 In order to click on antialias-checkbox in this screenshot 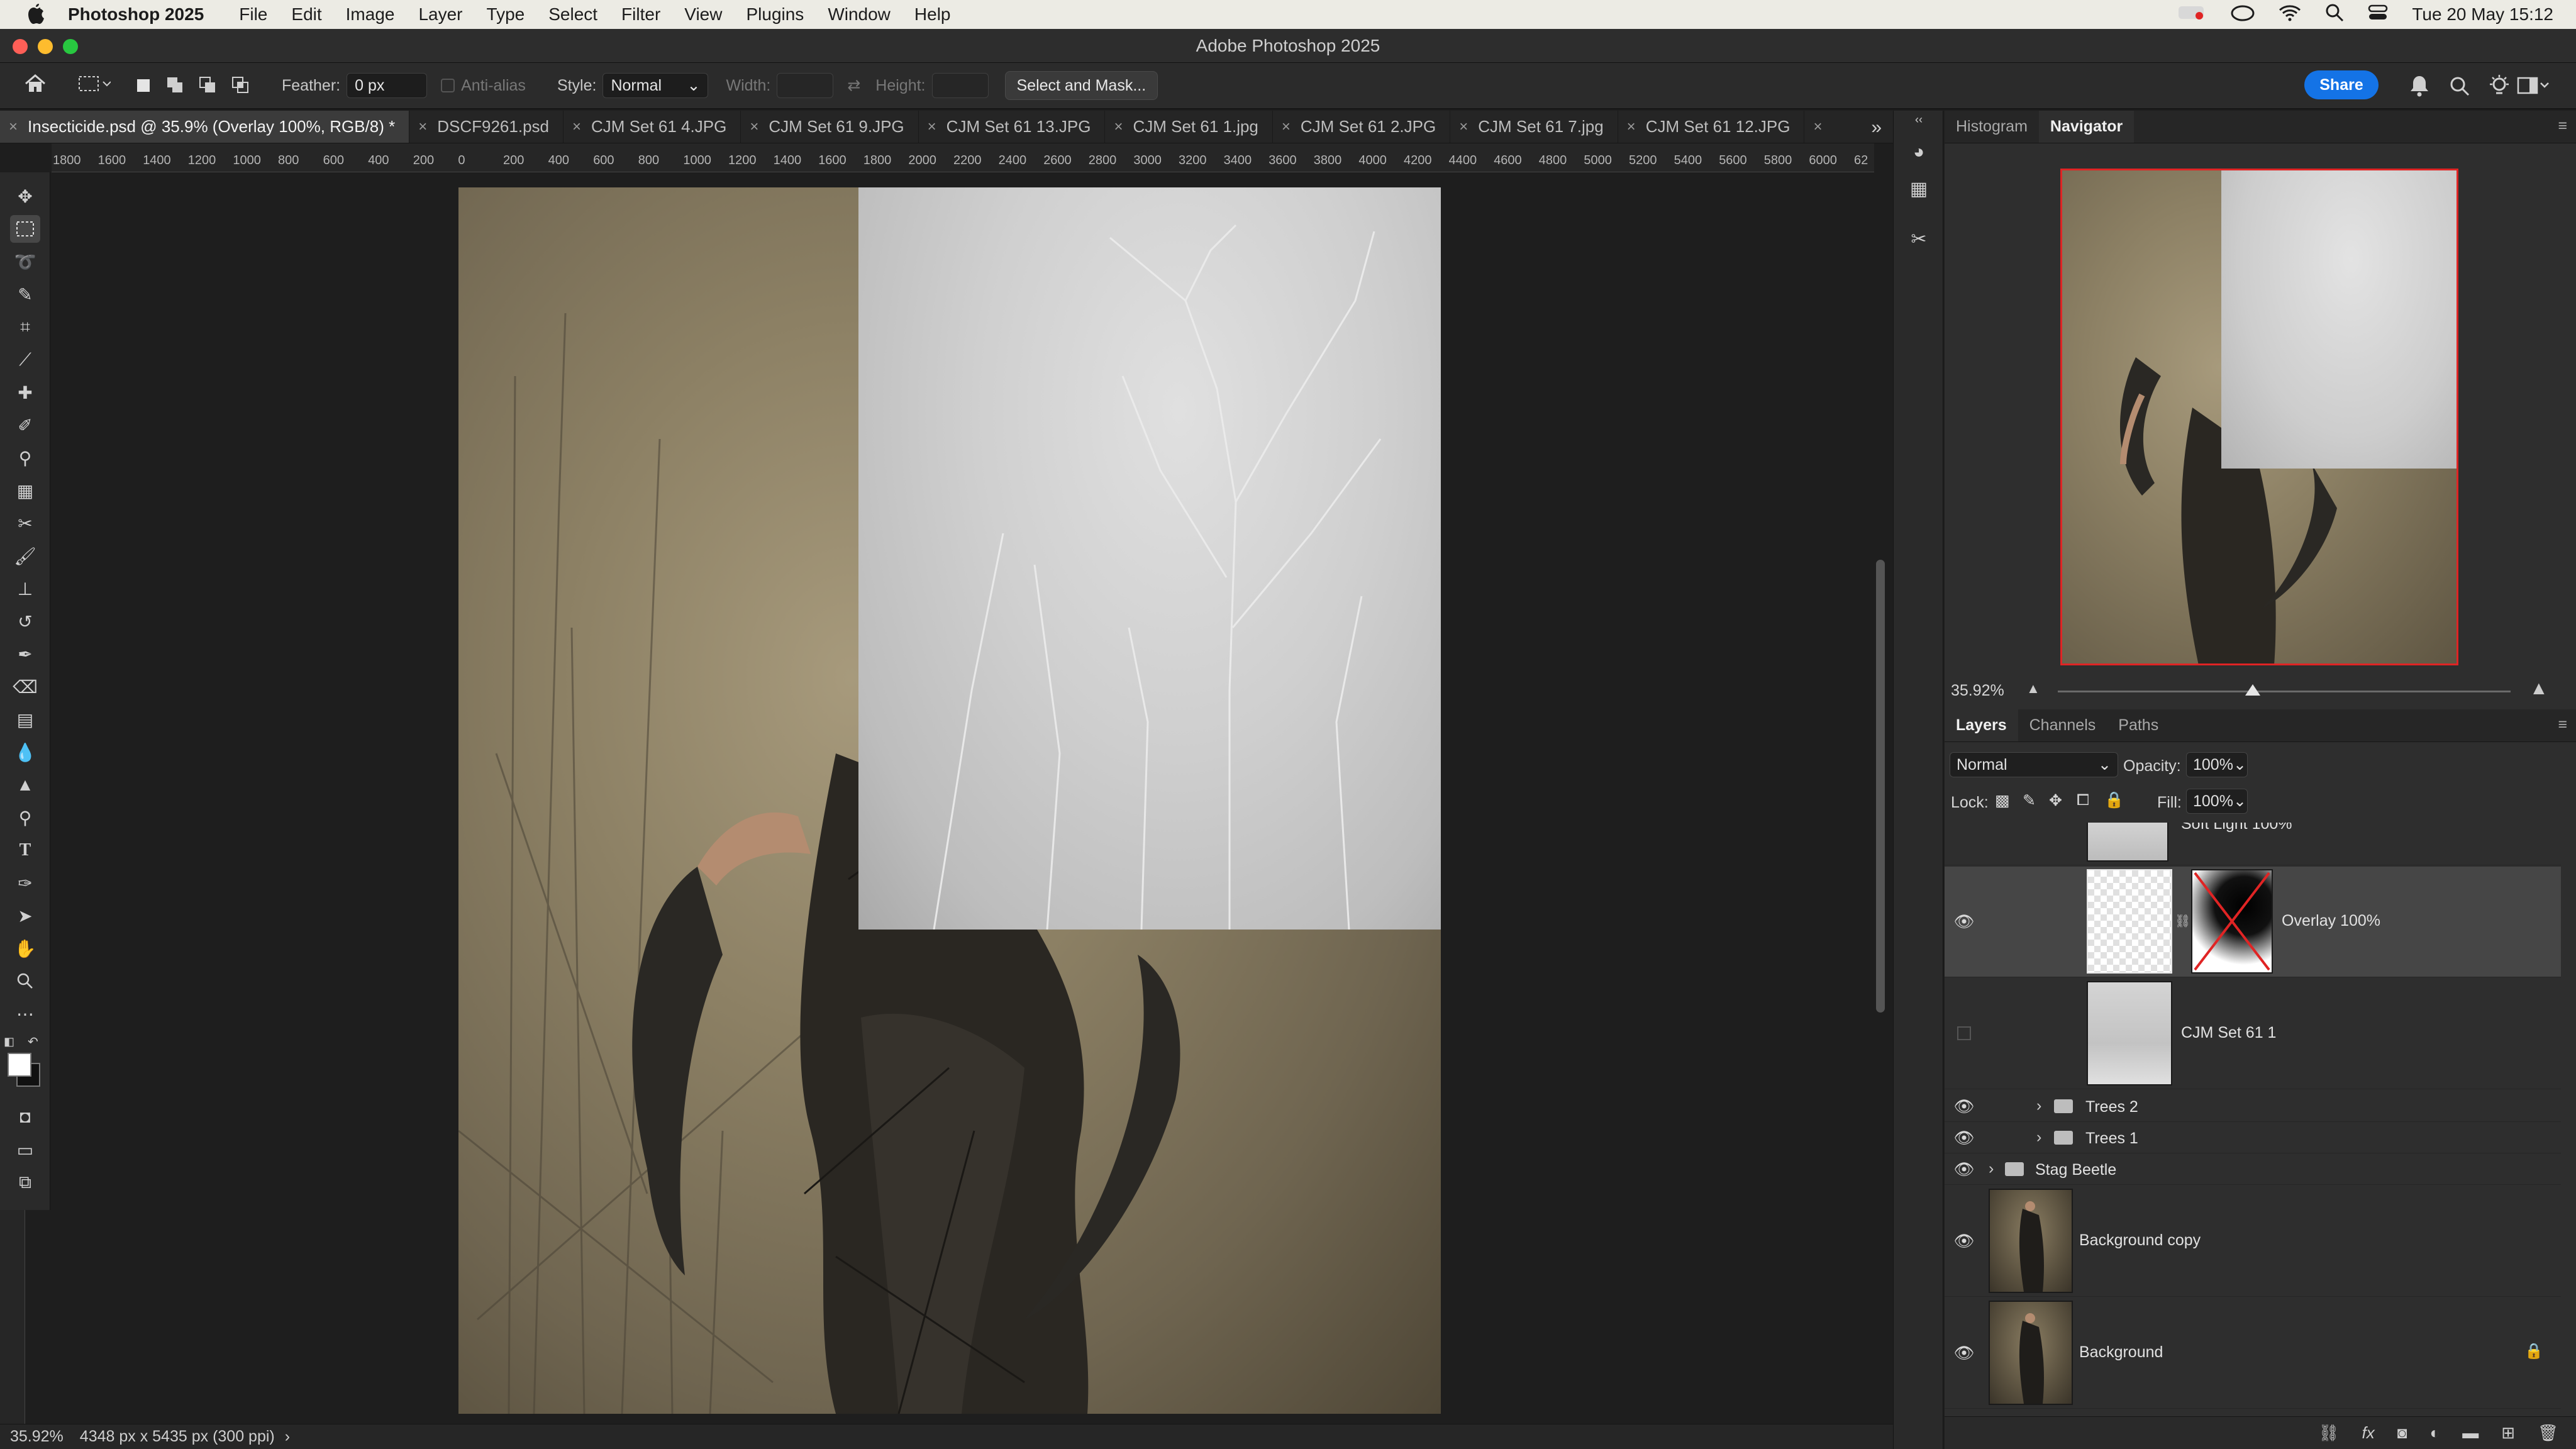, I will do `click(448, 85)`.